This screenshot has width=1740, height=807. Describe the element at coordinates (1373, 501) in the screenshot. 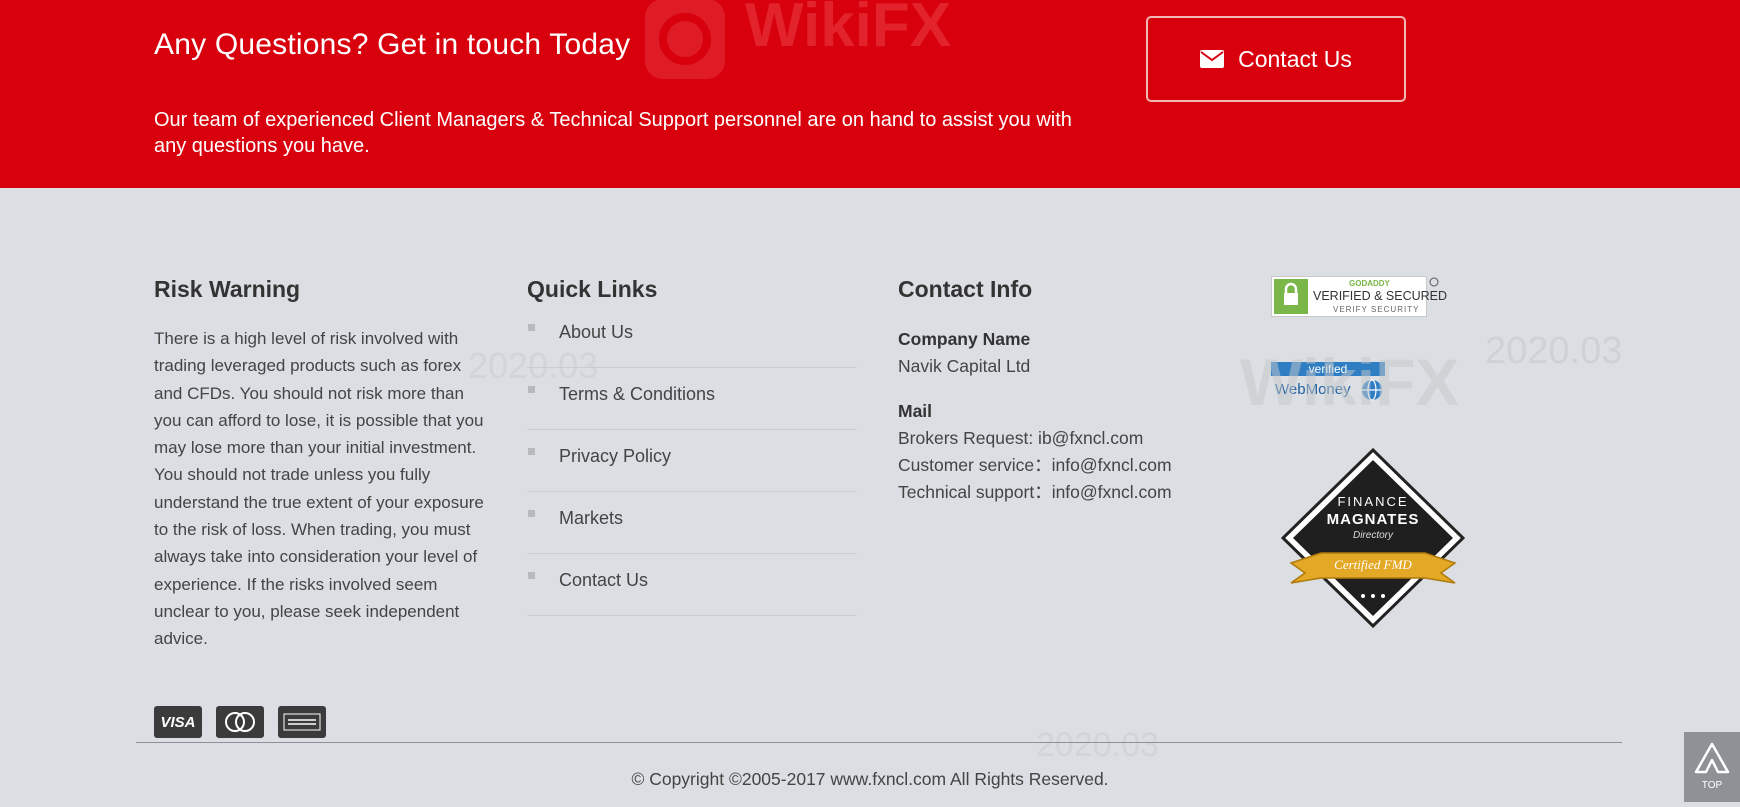

I see `fm-line1: FINANCE` at that location.